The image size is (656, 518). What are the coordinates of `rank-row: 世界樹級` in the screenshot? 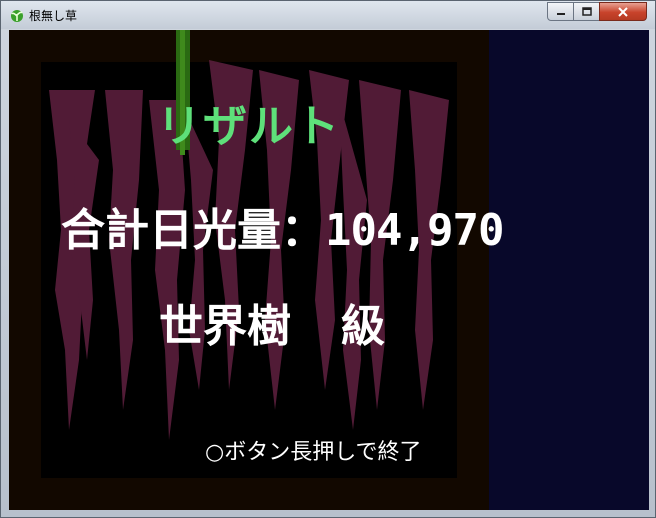 It's located at (272, 322).